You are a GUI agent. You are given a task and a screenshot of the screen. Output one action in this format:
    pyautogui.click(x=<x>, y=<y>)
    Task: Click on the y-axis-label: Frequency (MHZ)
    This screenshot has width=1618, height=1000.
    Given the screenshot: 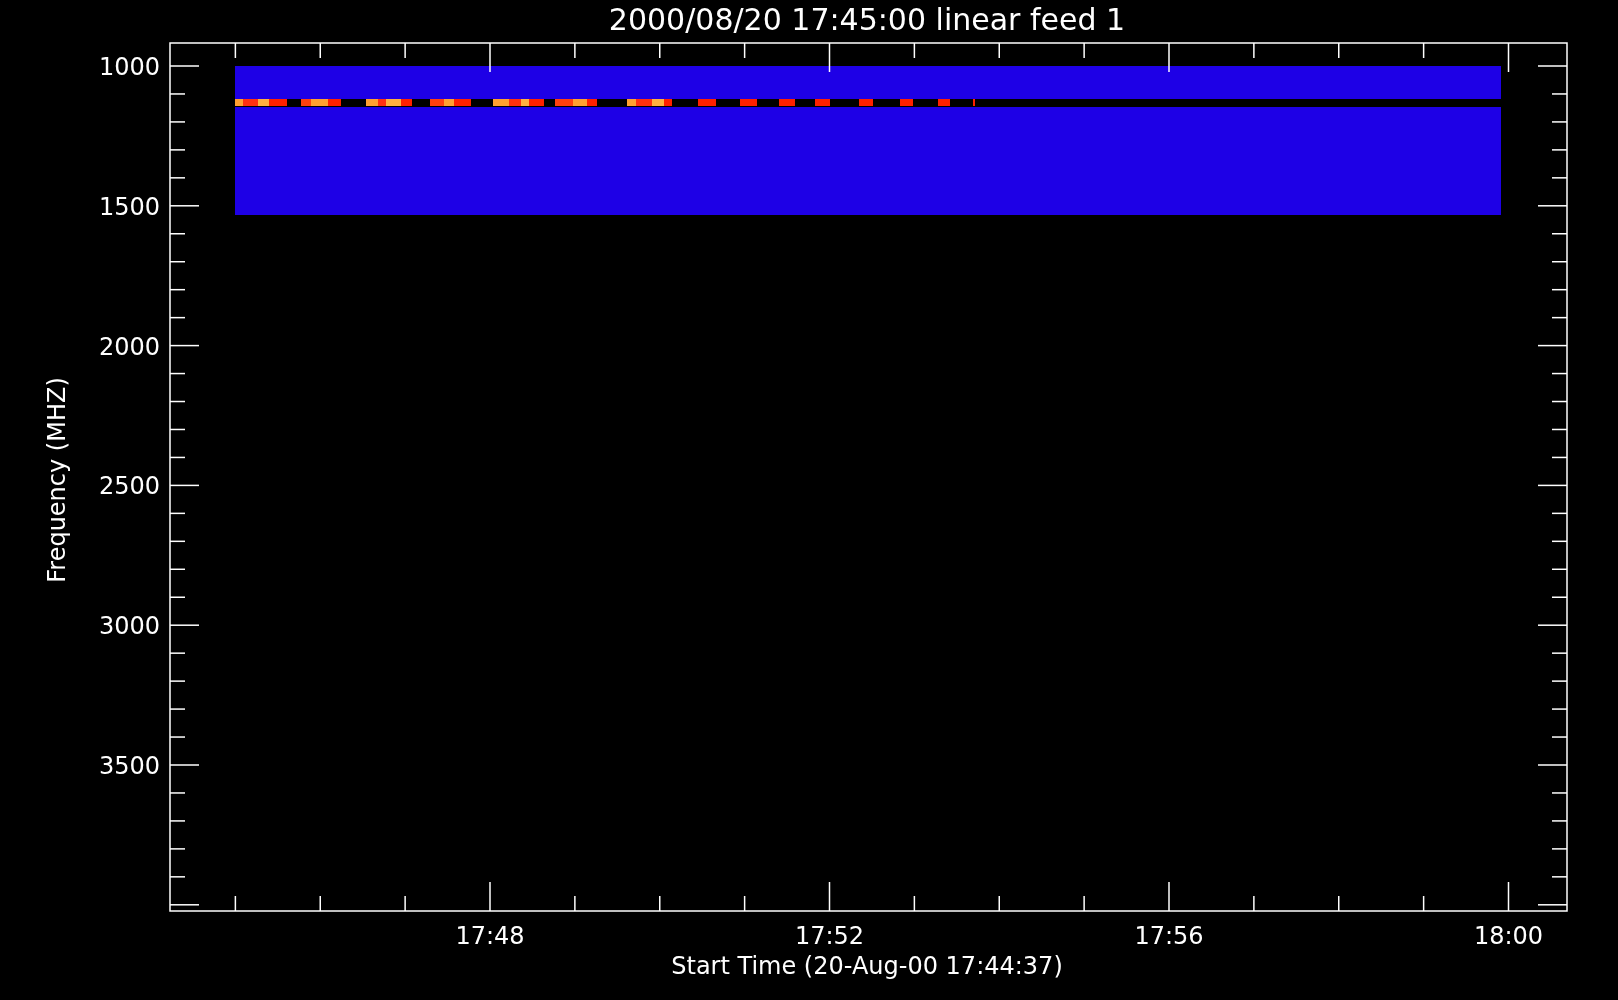 What is the action you would take?
    pyautogui.click(x=57, y=480)
    